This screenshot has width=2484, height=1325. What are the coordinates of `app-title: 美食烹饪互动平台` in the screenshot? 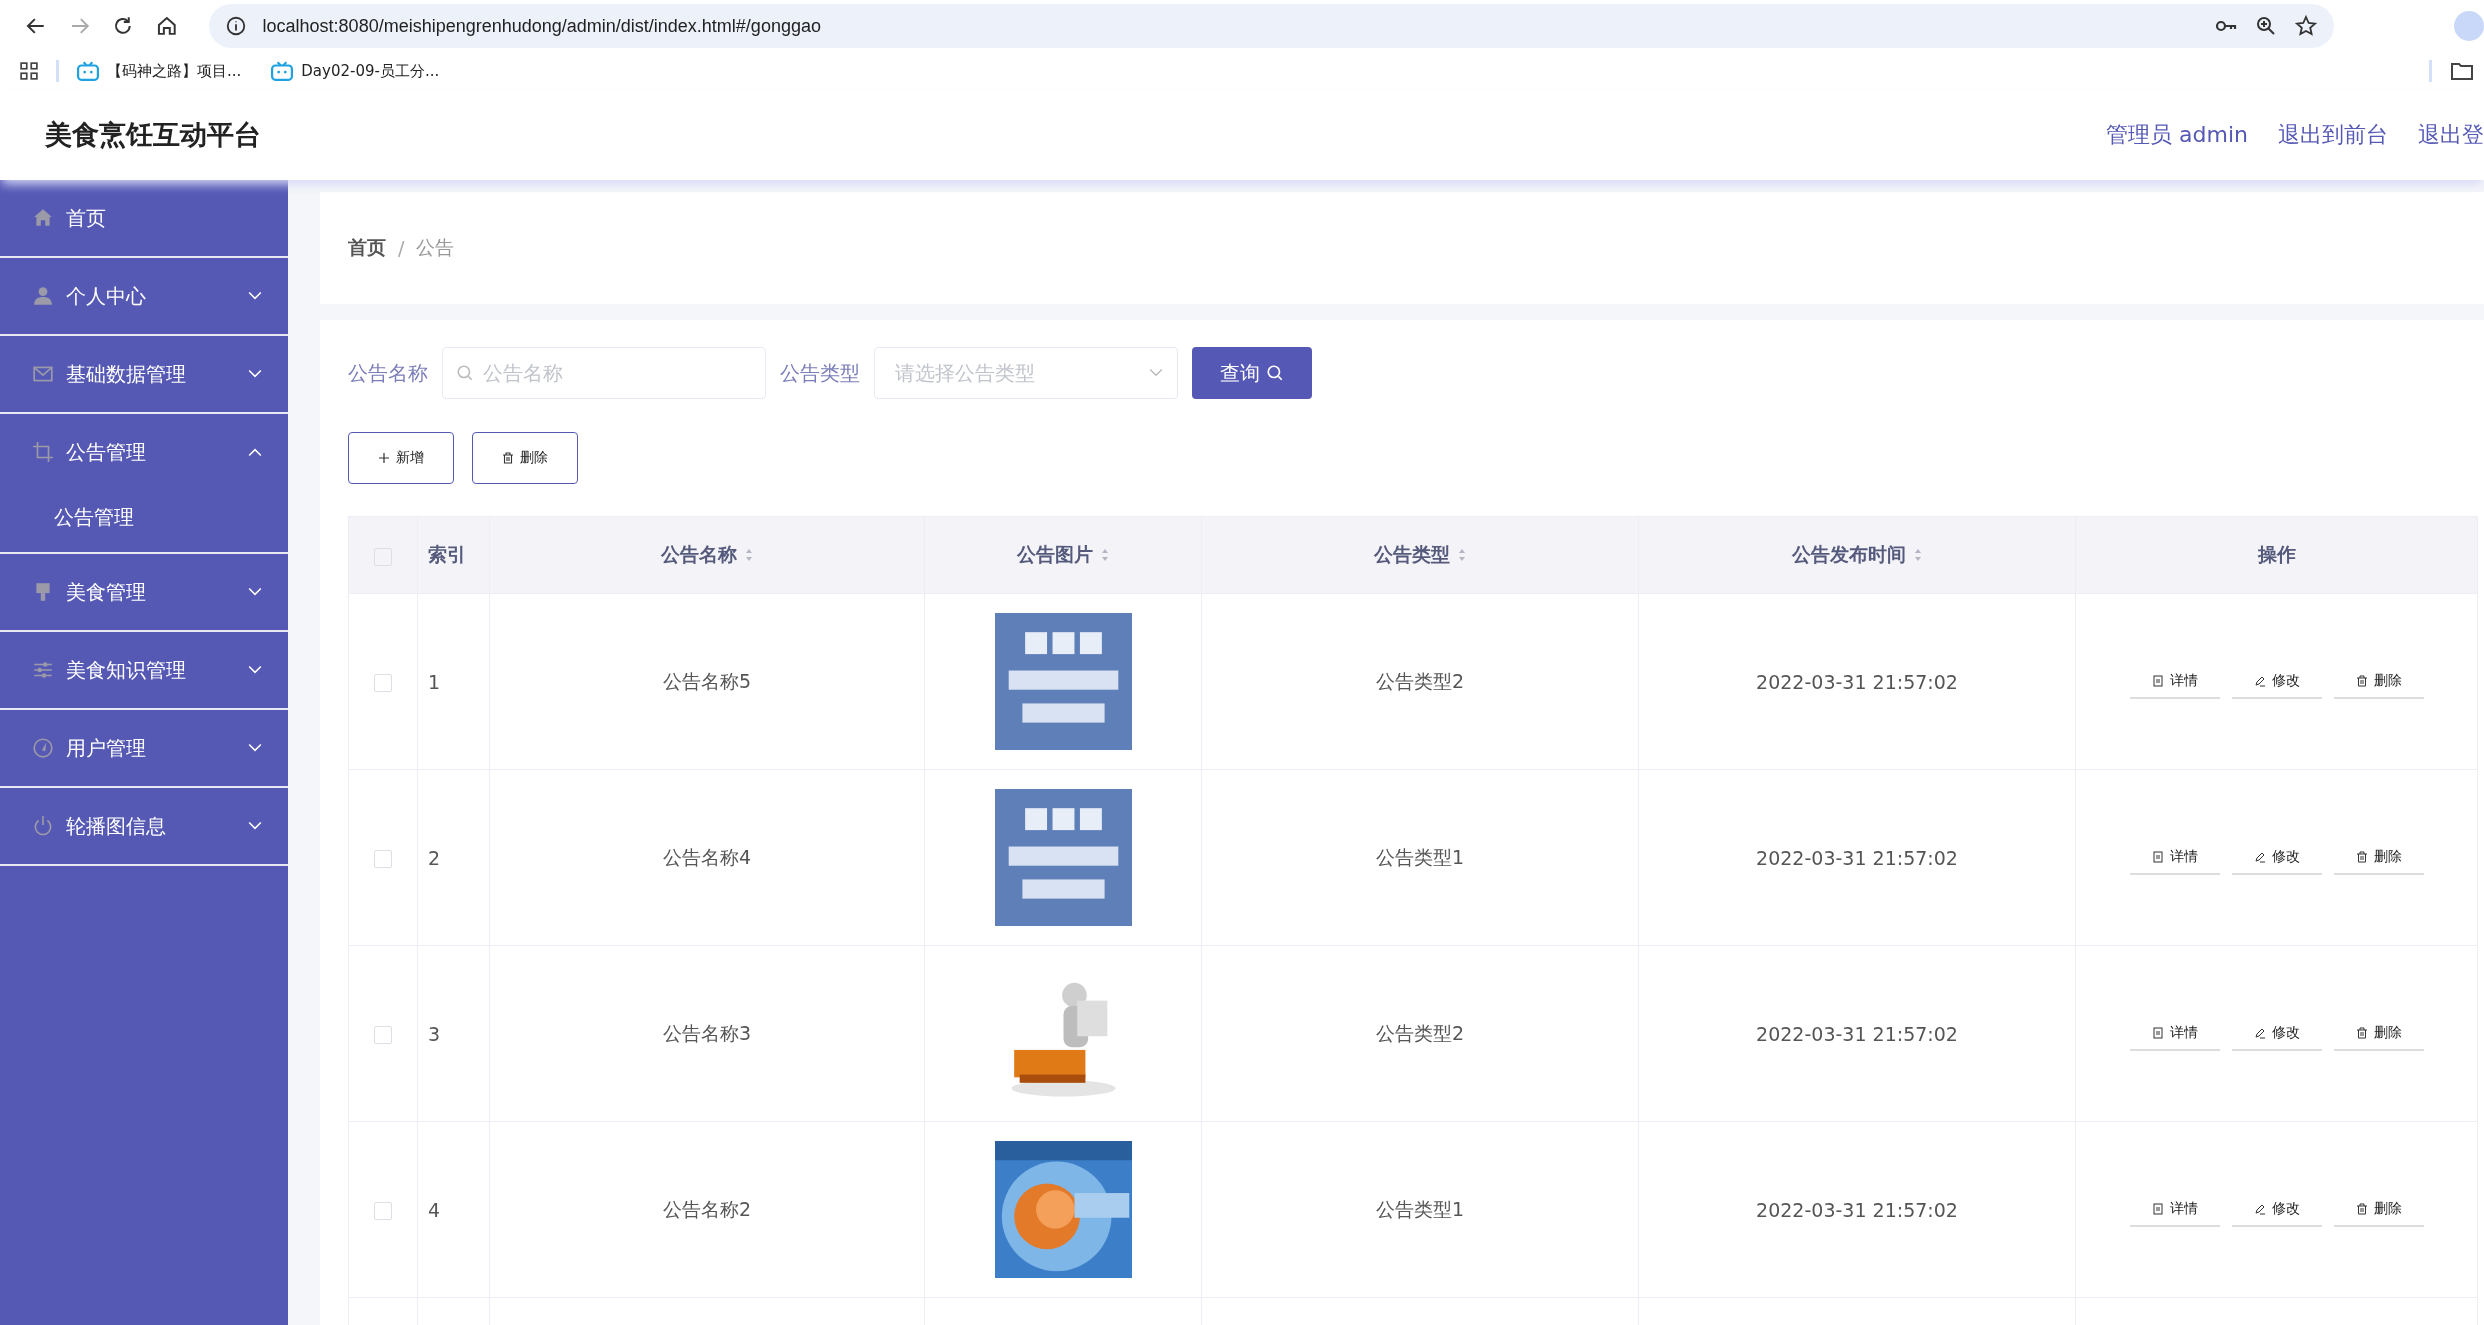 It's located at (153, 135).